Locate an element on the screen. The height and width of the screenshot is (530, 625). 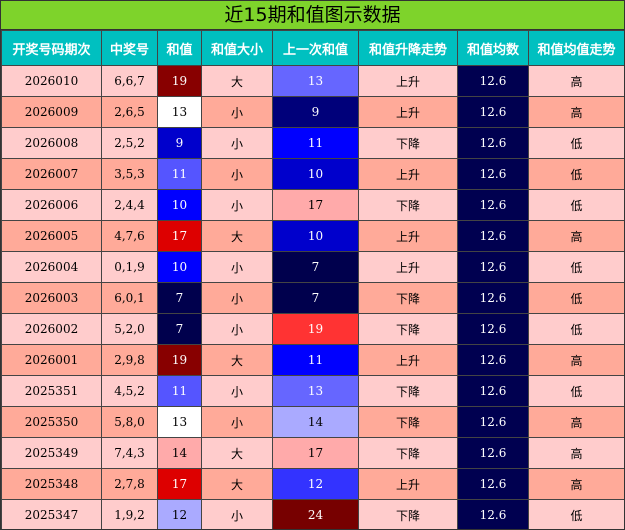
header-avg-trend: 和值均值走势 is located at coordinates (576, 48).